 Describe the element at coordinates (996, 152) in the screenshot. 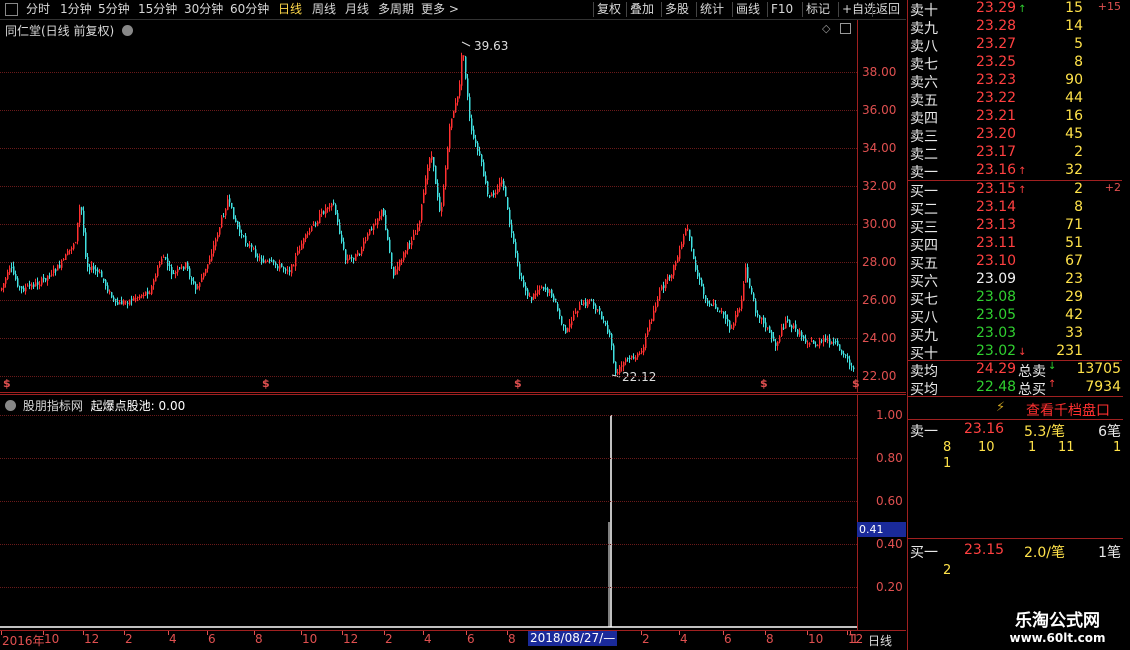

I see `level-price: 23.17` at that location.